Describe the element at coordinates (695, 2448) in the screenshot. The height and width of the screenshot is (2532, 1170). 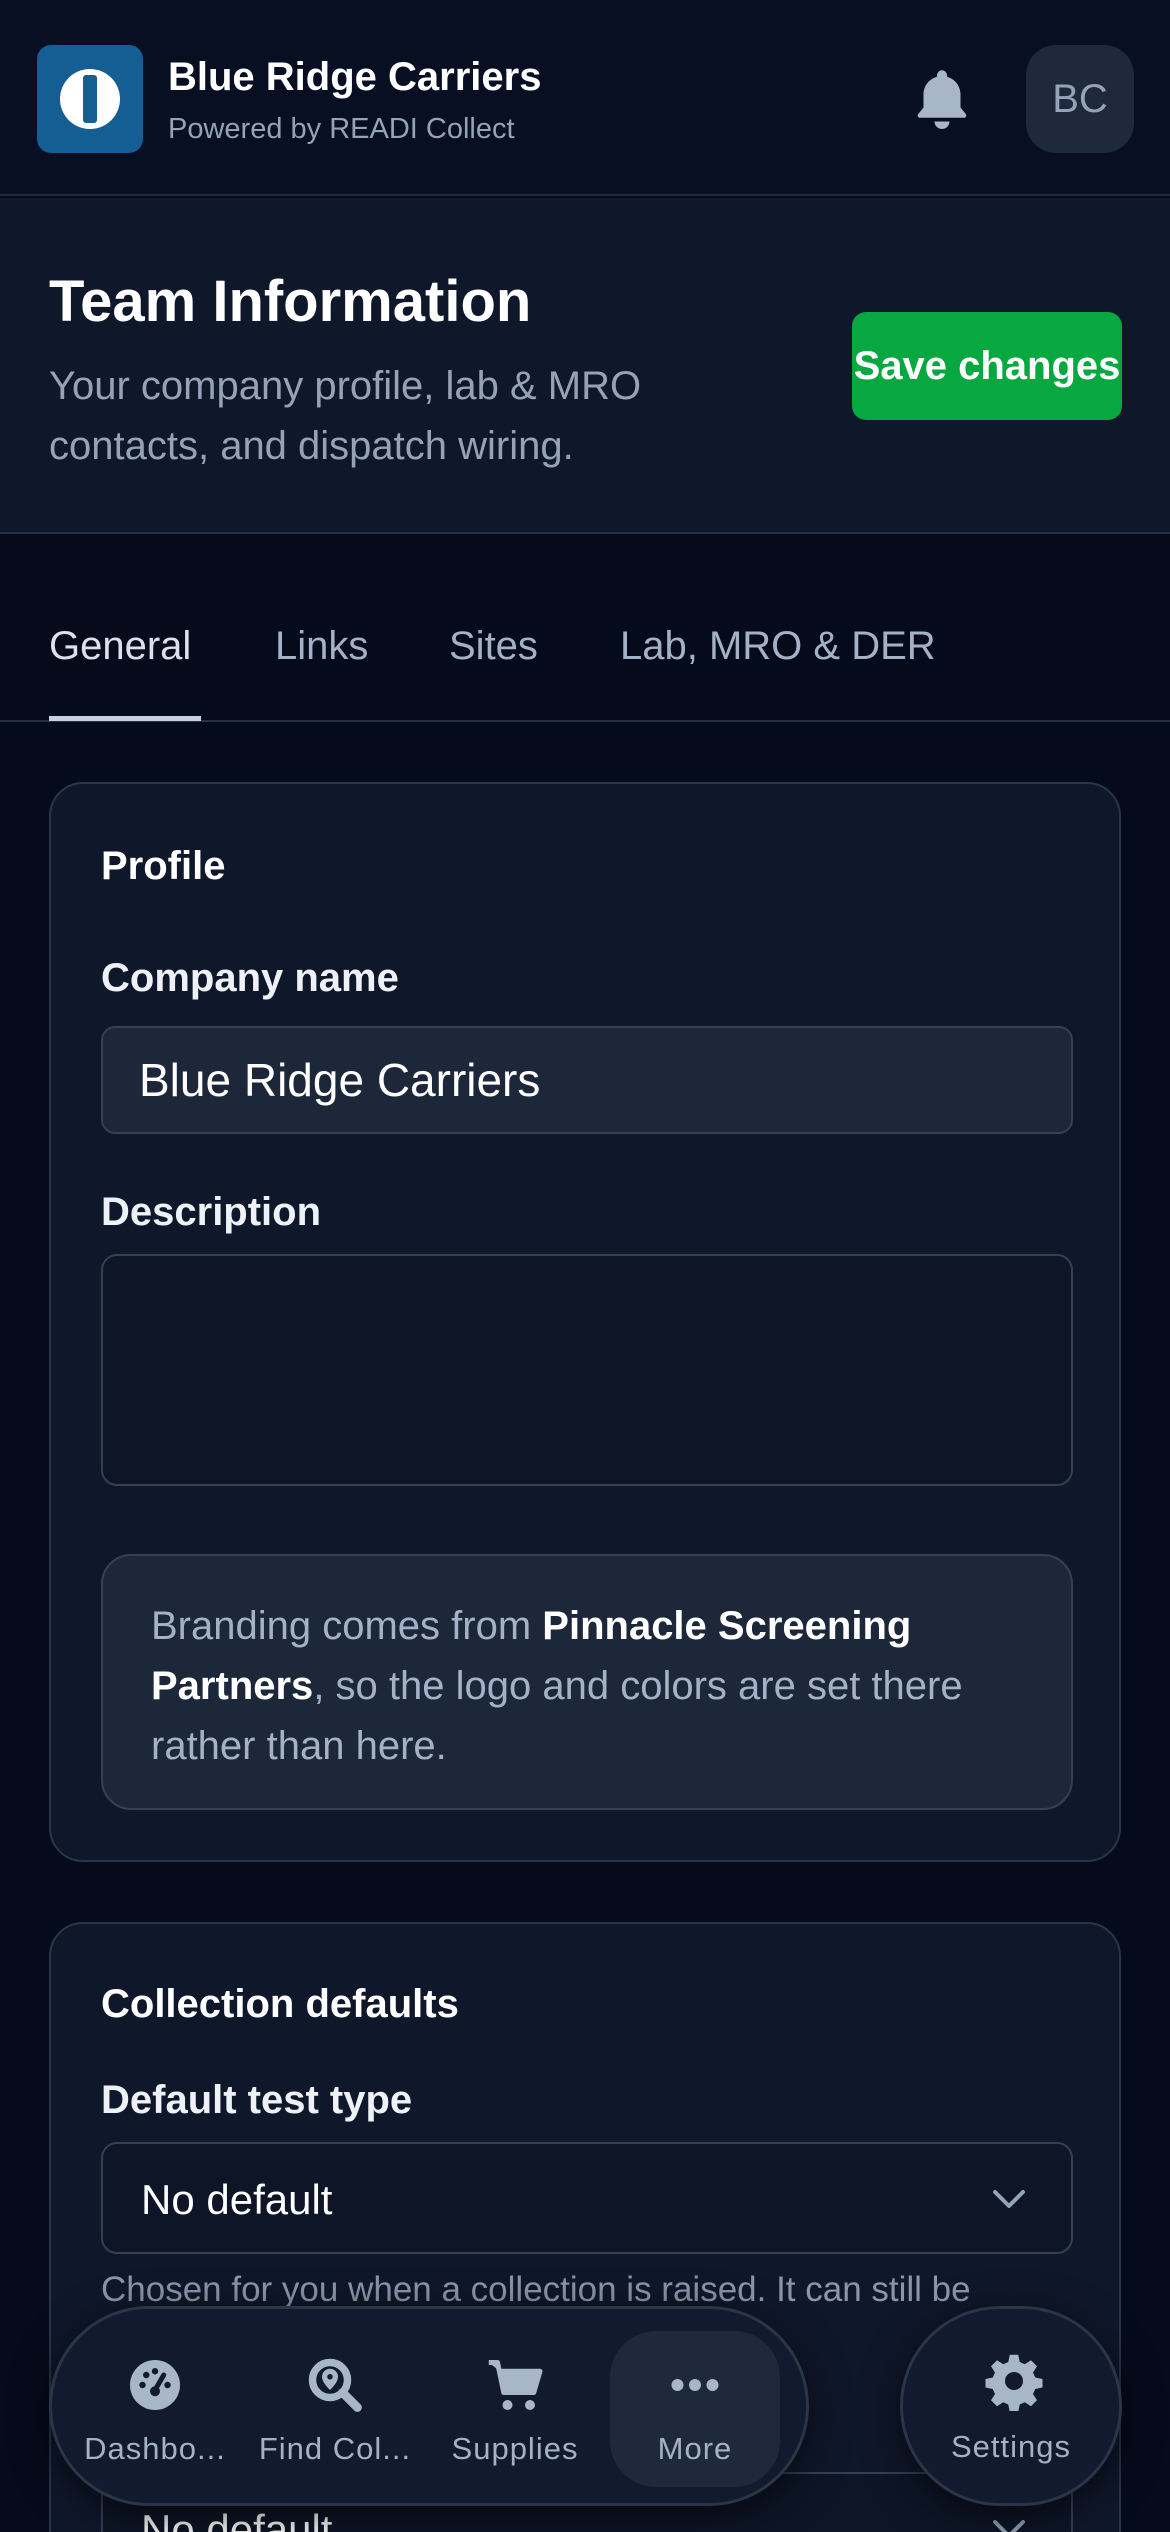
I see `nav-label-more: More` at that location.